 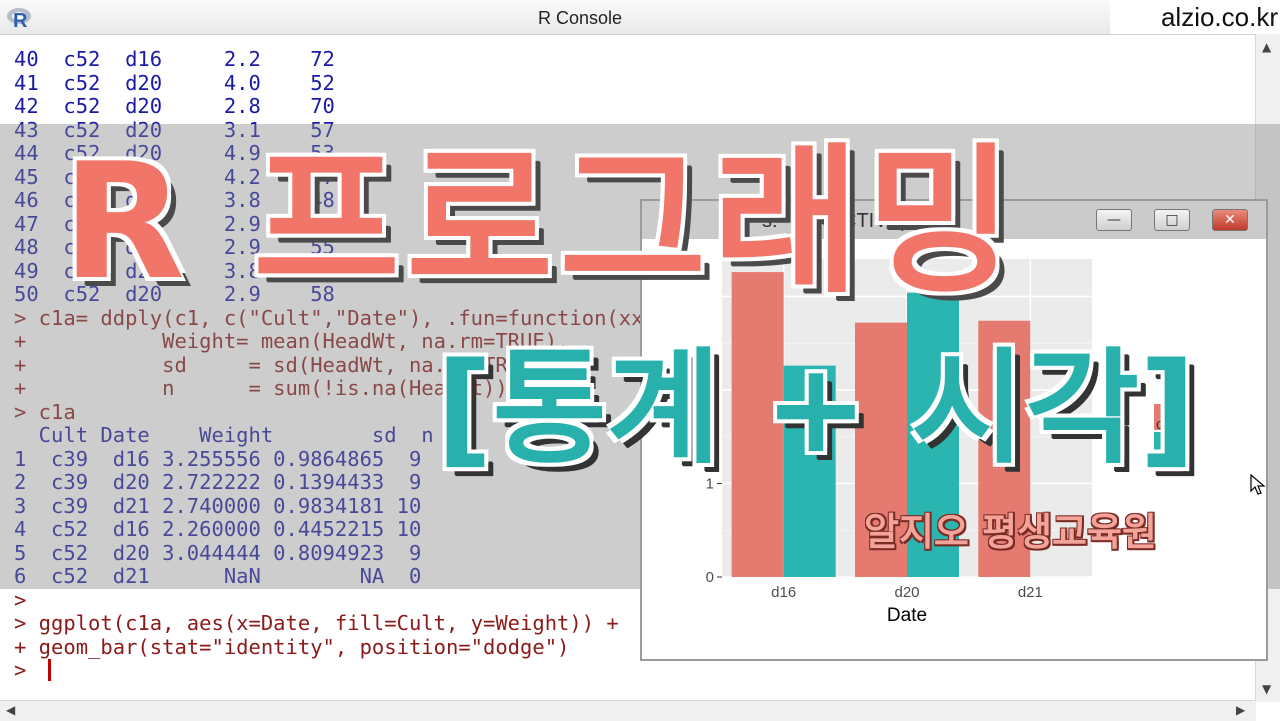 What do you see at coordinates (628, 710) in the screenshot?
I see `horizontal-scrollbar: ◀ ▶` at bounding box center [628, 710].